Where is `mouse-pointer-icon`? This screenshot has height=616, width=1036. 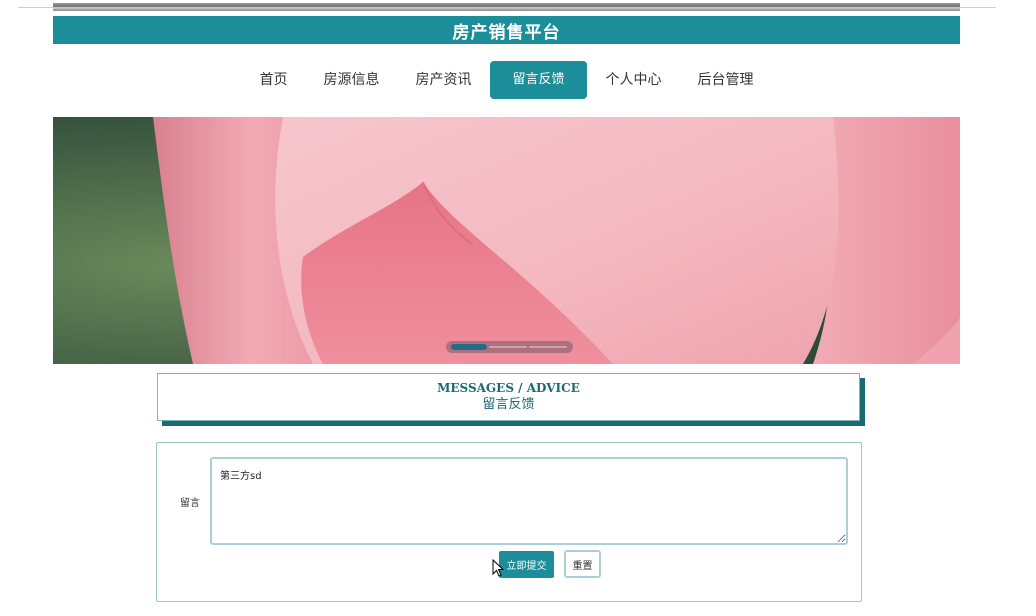 mouse-pointer-icon is located at coordinates (498, 568).